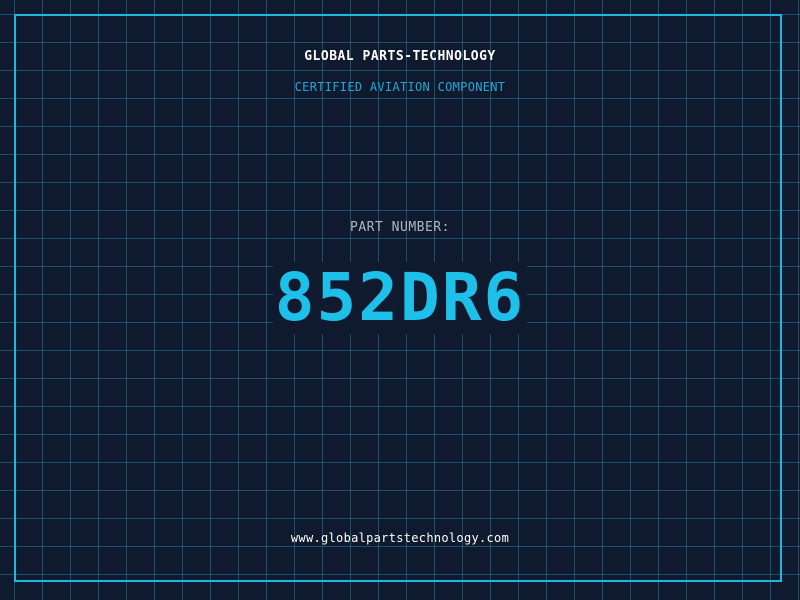  Describe the element at coordinates (400, 227) in the screenshot. I see `part-number-label: PART NUMBER:` at that location.